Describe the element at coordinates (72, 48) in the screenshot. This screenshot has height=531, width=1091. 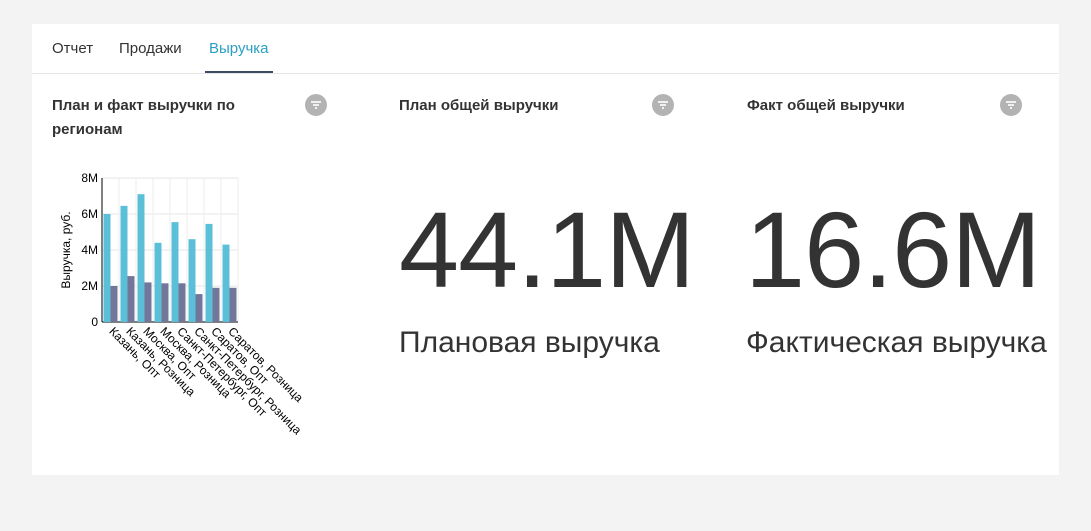
I see `tab-report: Отчет` at that location.